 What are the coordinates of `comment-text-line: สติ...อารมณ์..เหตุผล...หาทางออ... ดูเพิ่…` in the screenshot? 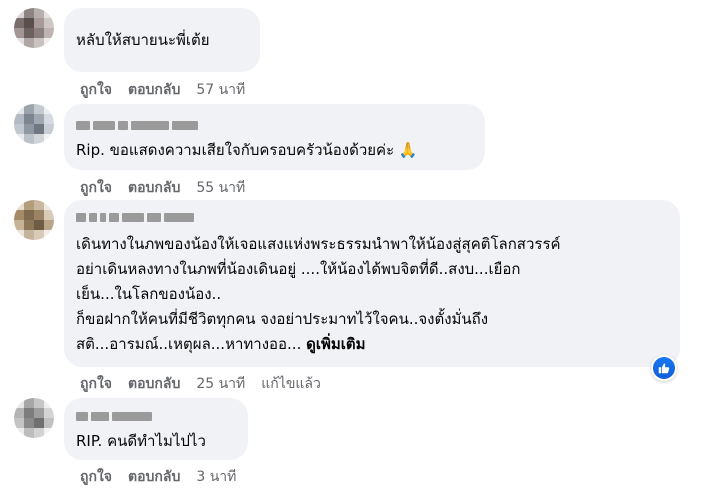 It's located at (221, 344).